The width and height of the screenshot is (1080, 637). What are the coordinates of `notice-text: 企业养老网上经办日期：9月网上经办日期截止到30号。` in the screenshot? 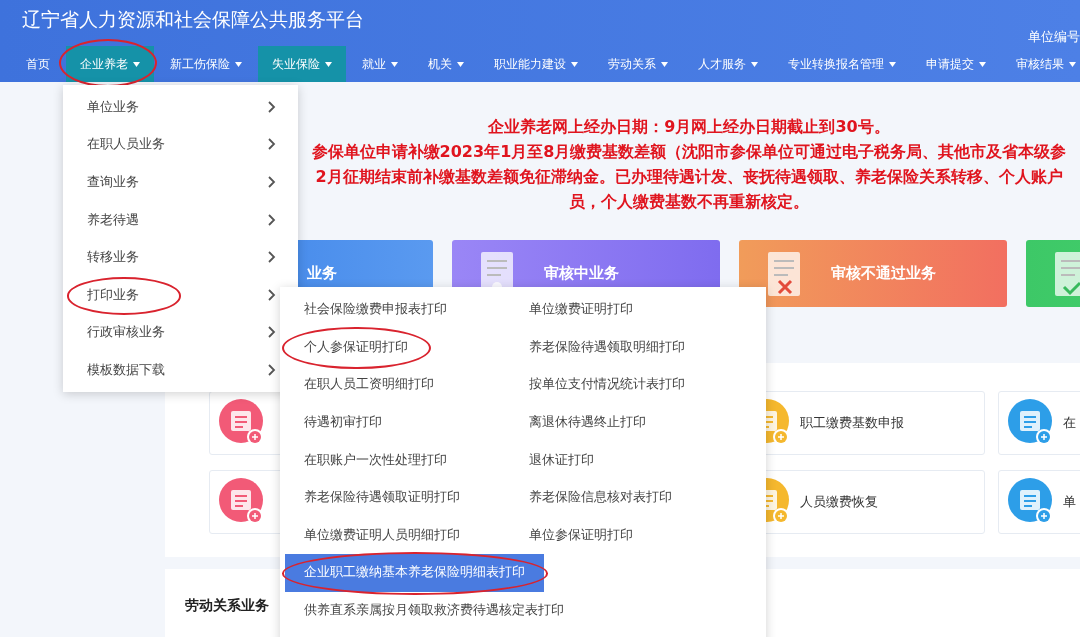 It's located at (689, 127).